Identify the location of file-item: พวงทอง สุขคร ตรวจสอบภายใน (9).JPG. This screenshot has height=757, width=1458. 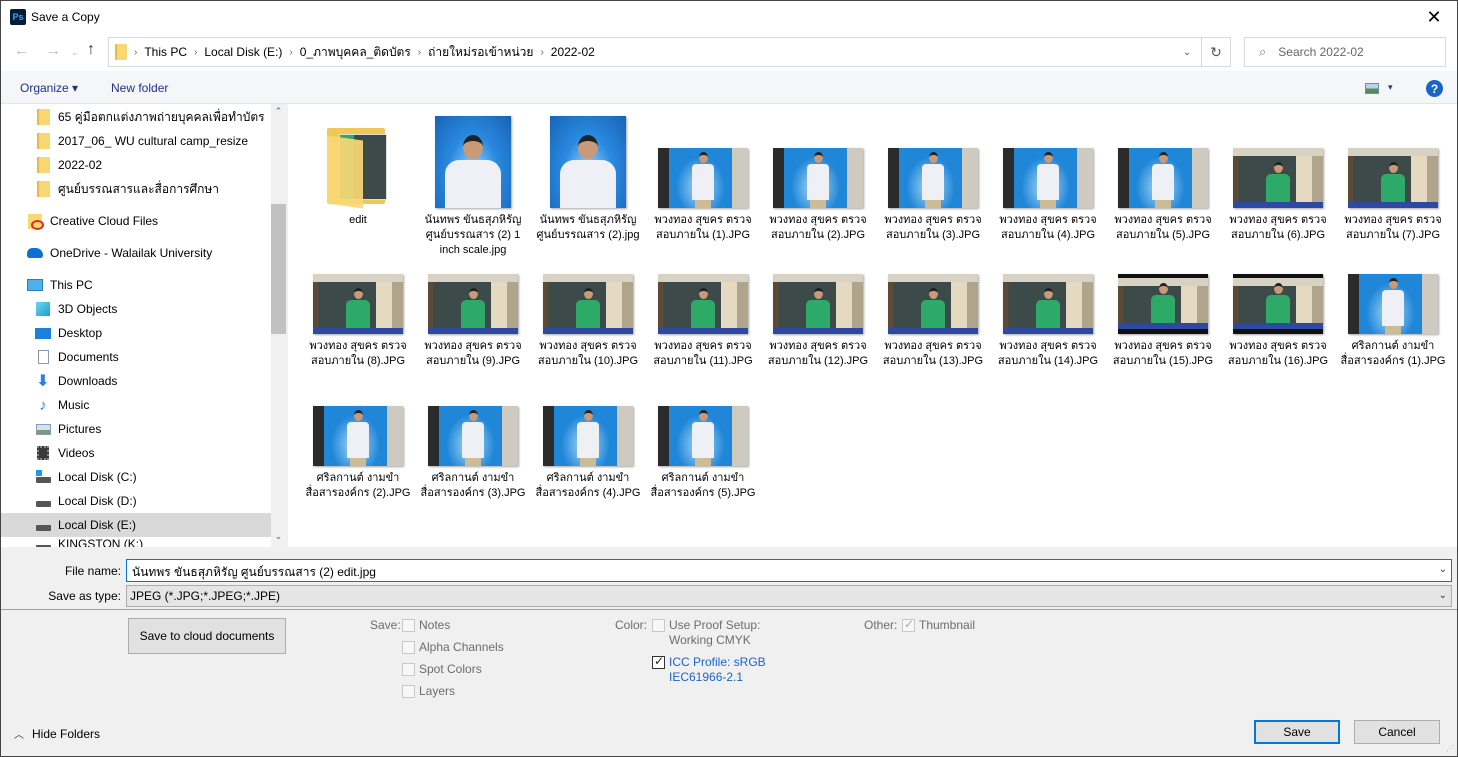
(473, 321).